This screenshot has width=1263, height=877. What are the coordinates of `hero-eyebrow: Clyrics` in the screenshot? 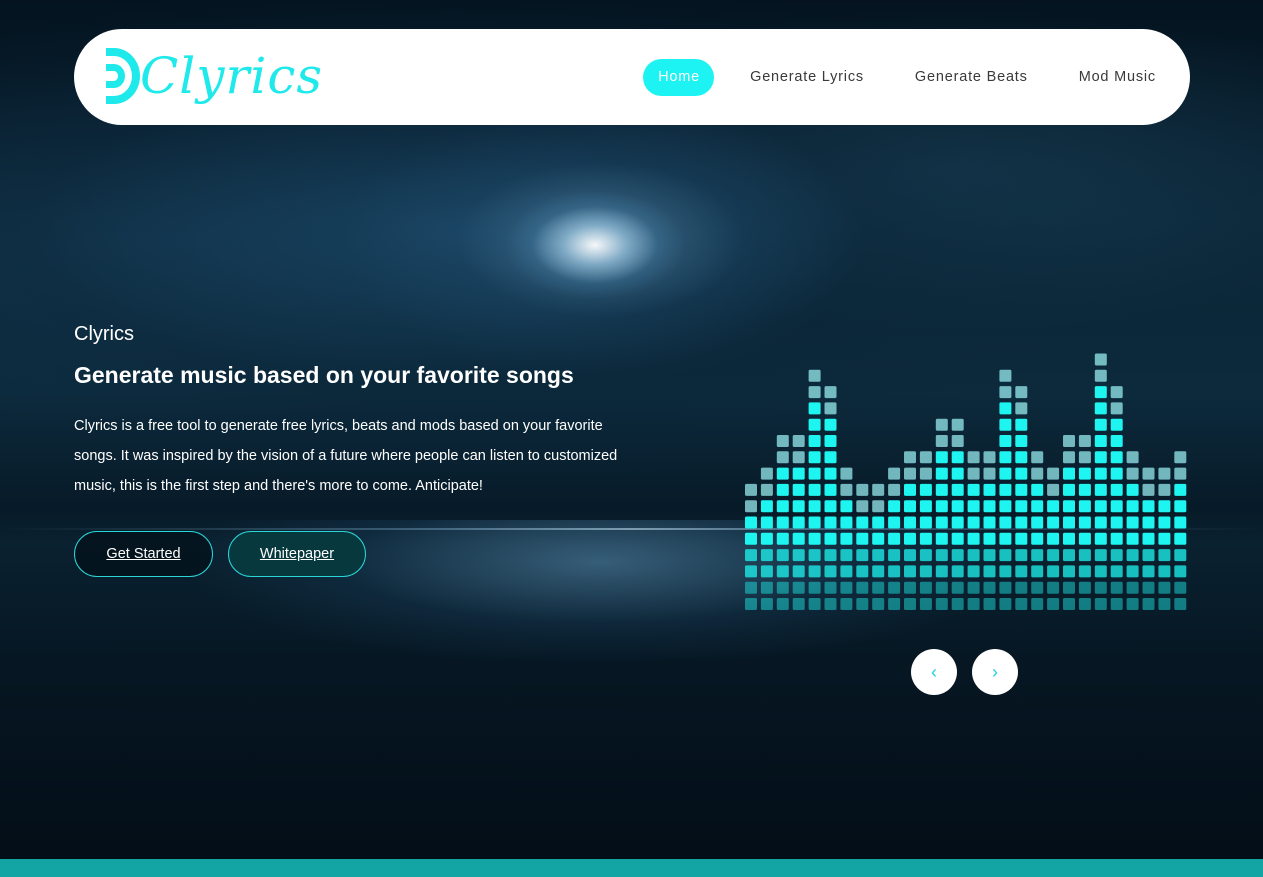 It's located at (104, 334).